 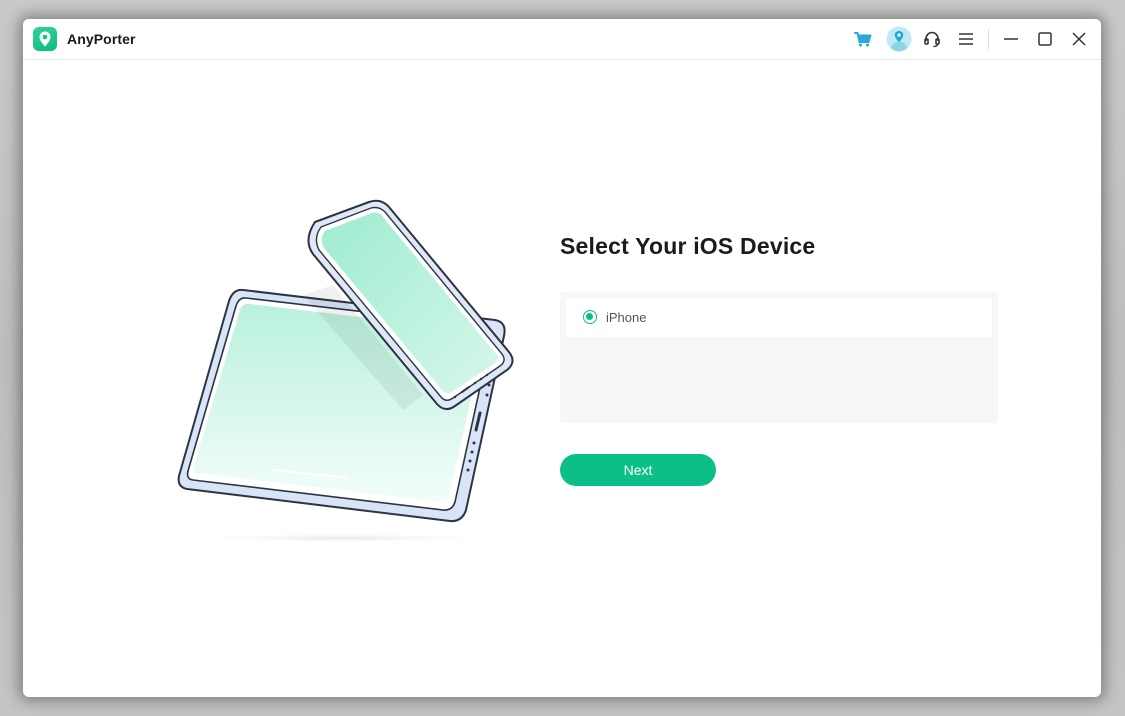 I want to click on minimize-icon, so click(x=1011, y=39).